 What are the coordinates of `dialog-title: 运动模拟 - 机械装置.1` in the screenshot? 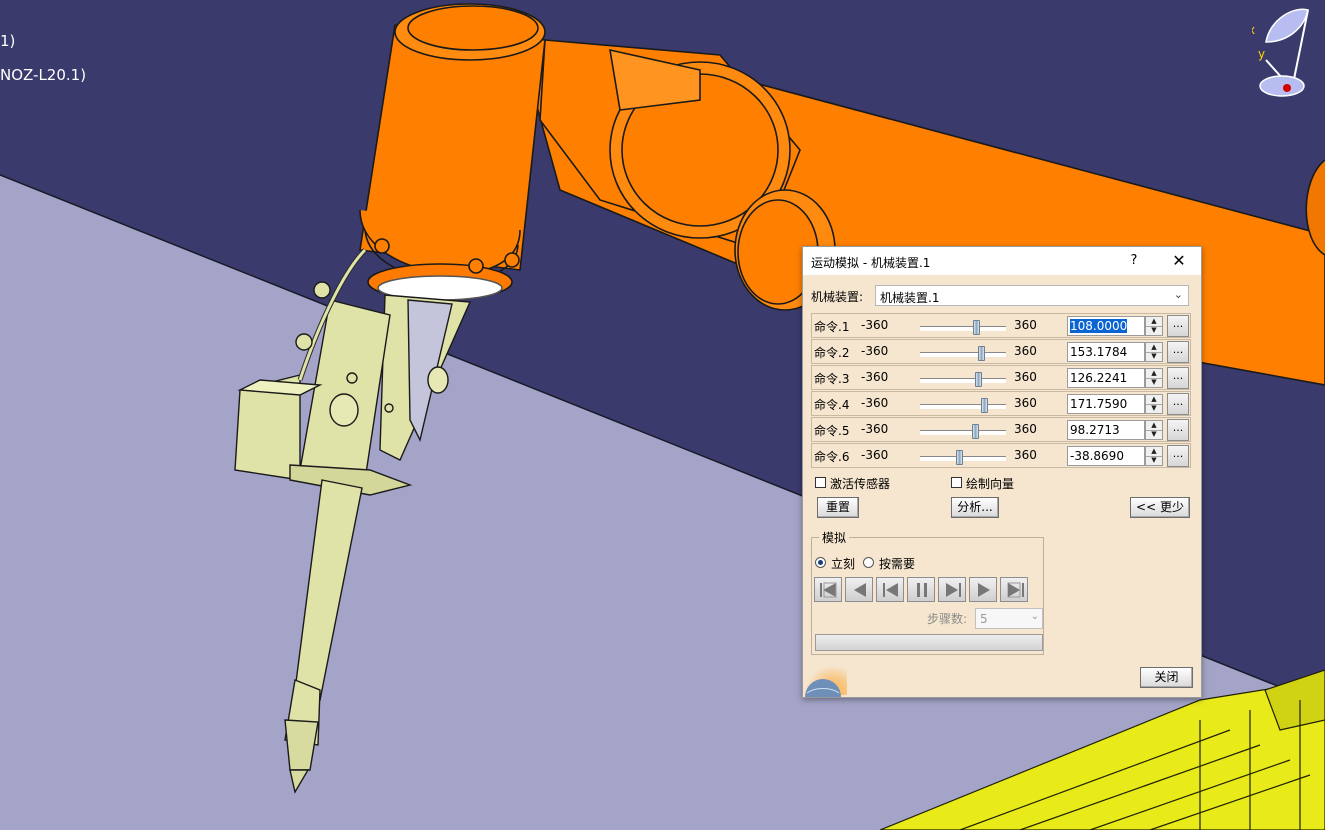 It's located at (871, 263).